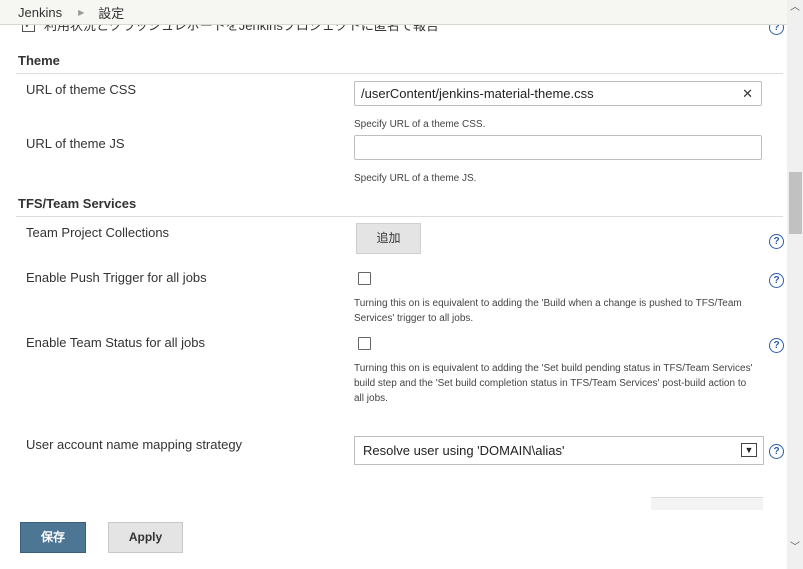  Describe the element at coordinates (53, 537) in the screenshot. I see `save-button: 保存` at that location.